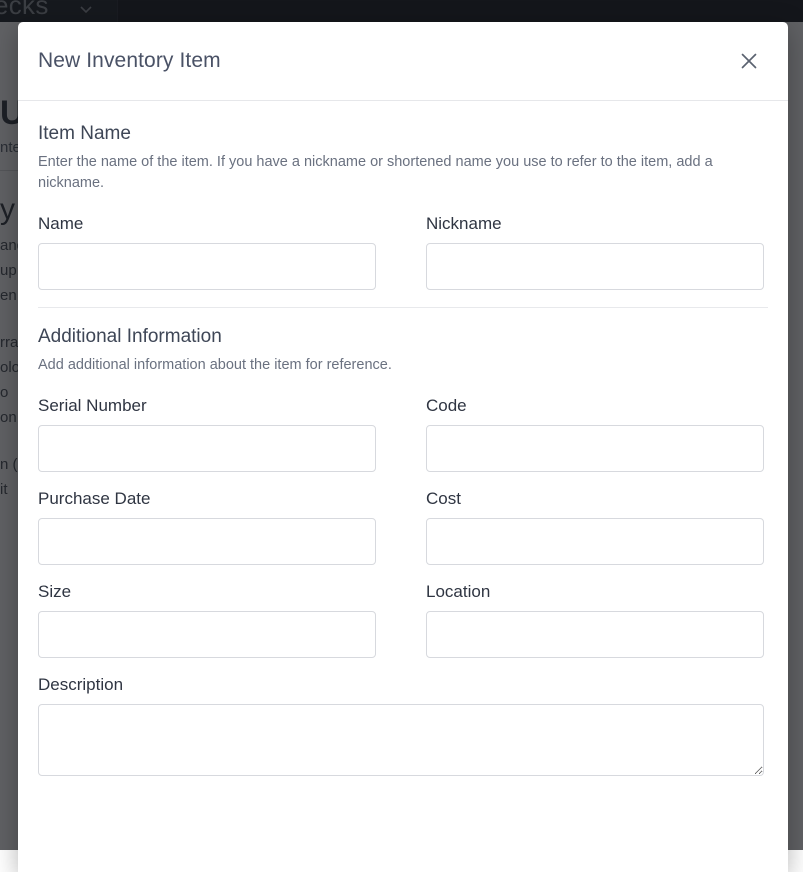 Image resolution: width=803 pixels, height=872 pixels. I want to click on field-row-size-location: Size Location, so click(403, 620).